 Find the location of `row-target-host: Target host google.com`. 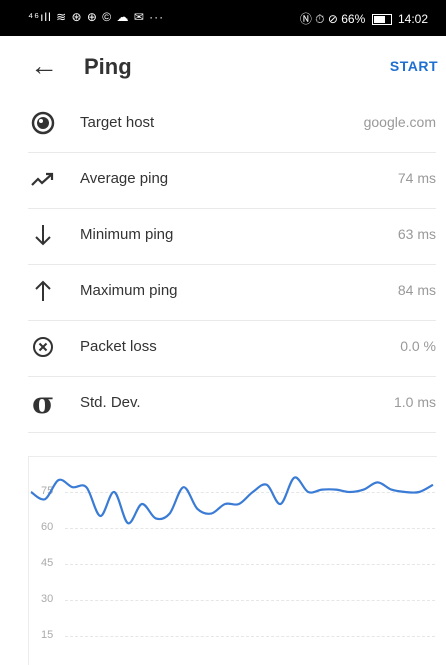

row-target-host: Target host google.com is located at coordinates (232, 124).